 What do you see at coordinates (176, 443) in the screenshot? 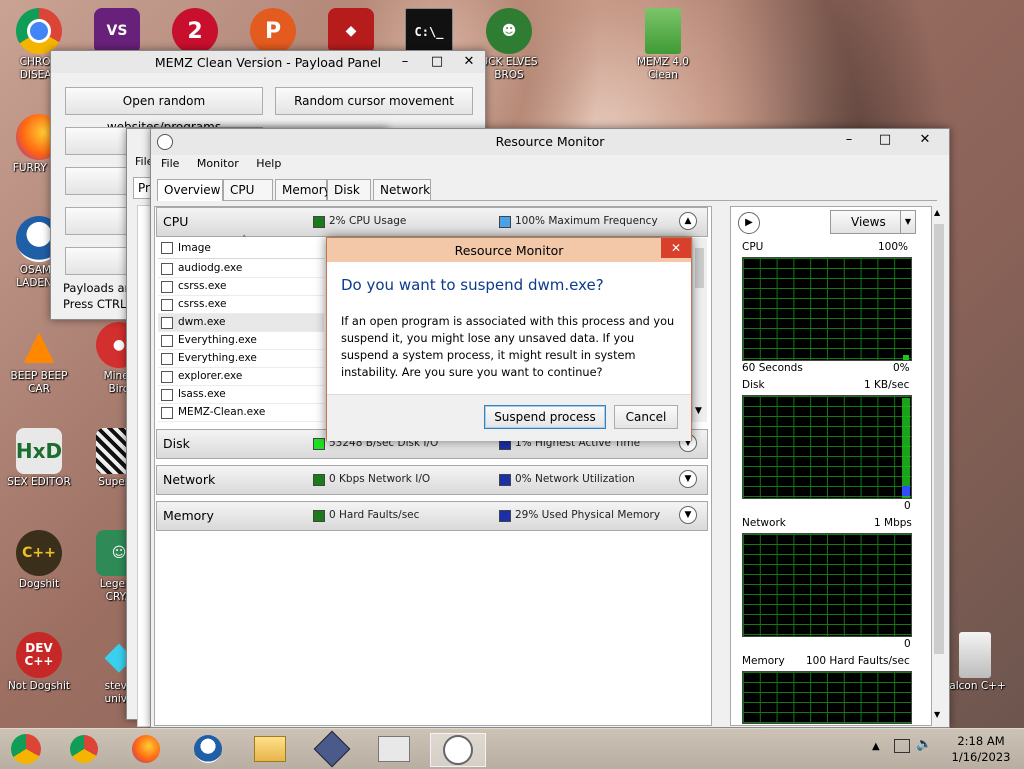
I see `section-title: Disk` at bounding box center [176, 443].